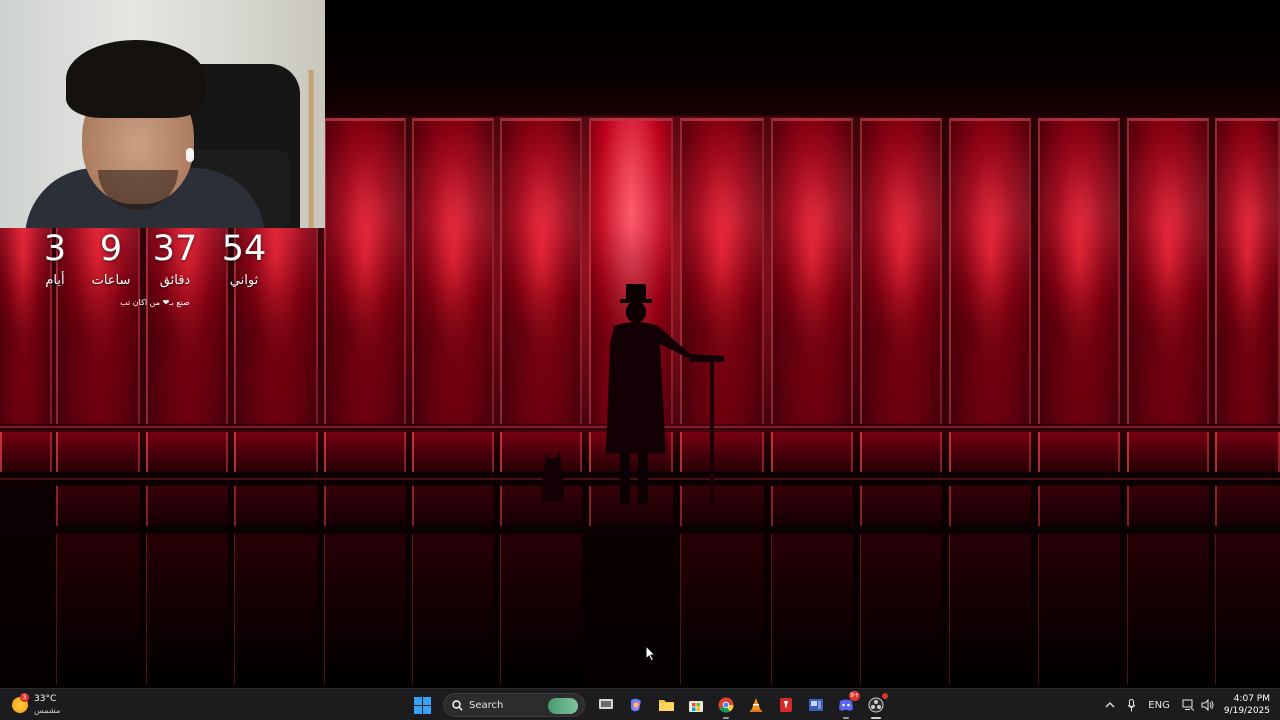 Image resolution: width=1280 pixels, height=720 pixels. What do you see at coordinates (665, 395) in the screenshot?
I see `silhouette-figure` at bounding box center [665, 395].